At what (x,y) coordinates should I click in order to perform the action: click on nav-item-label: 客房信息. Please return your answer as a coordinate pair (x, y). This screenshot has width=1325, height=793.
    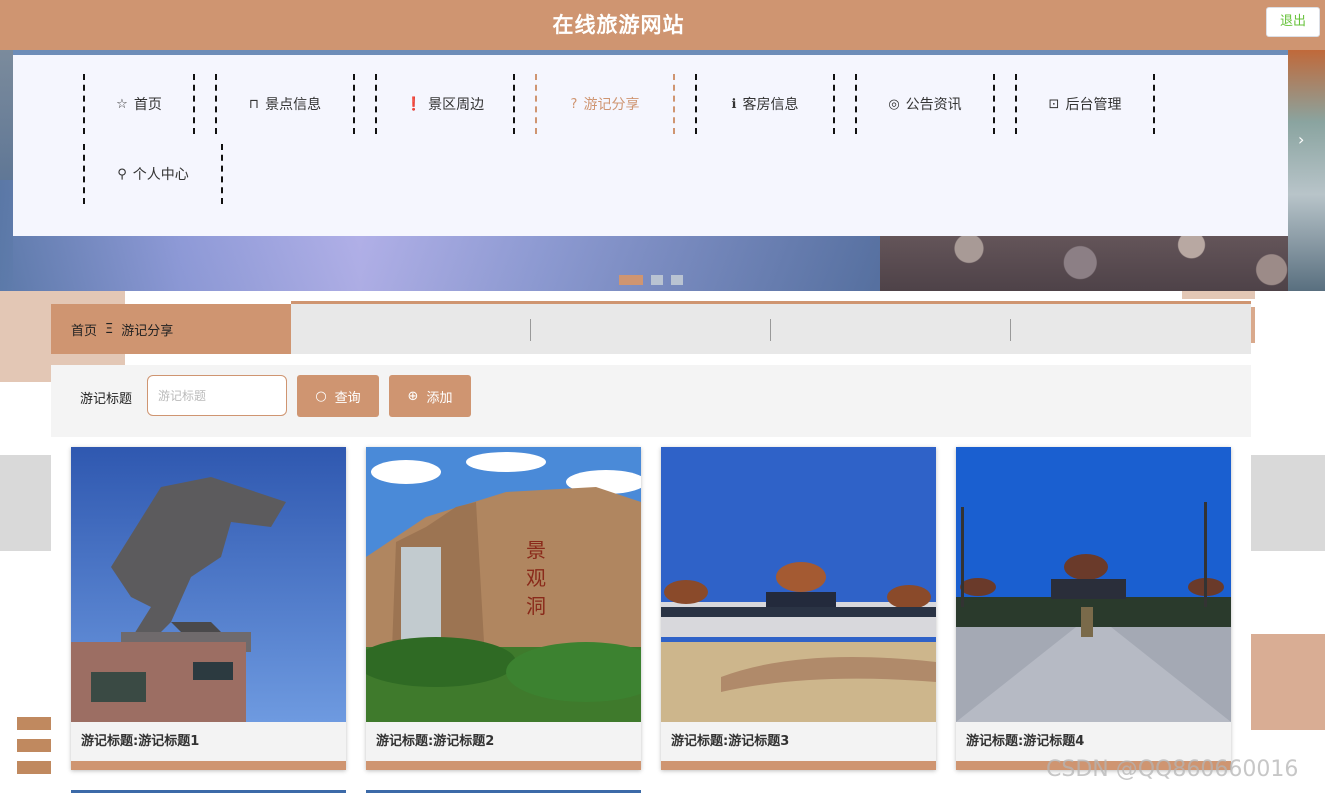
    Looking at the image, I should click on (770, 105).